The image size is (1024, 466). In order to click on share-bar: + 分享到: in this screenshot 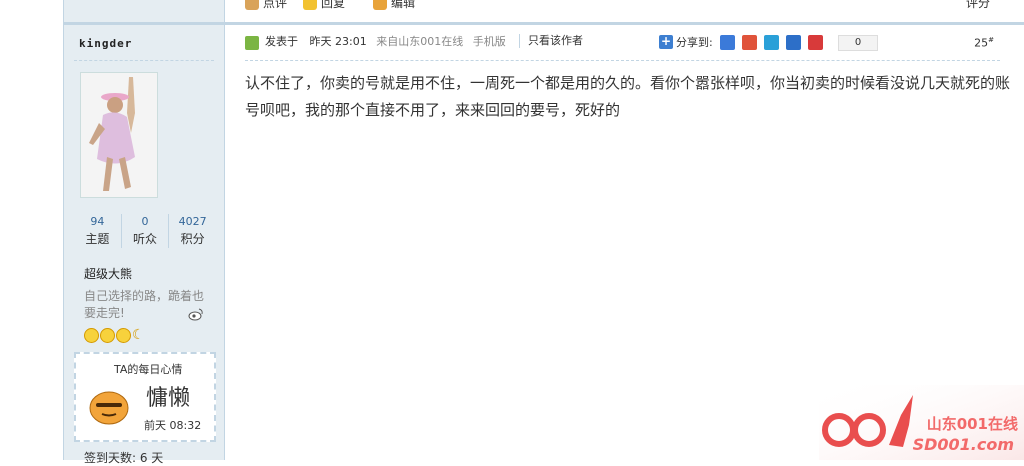, I will do `click(741, 42)`.